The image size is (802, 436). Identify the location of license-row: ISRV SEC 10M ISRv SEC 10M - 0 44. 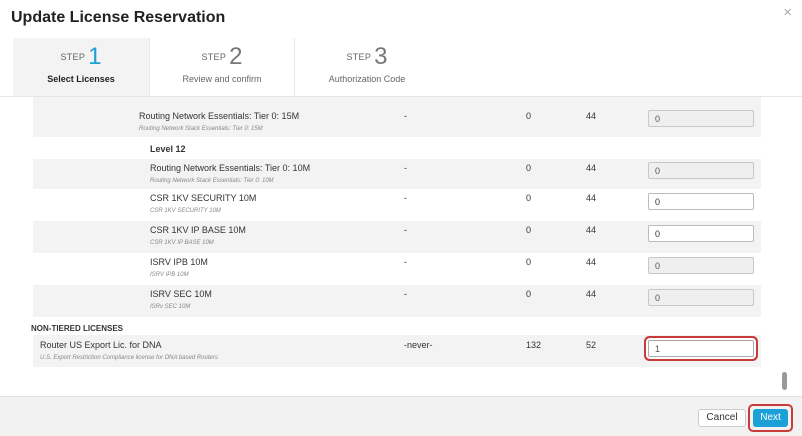
(397, 301).